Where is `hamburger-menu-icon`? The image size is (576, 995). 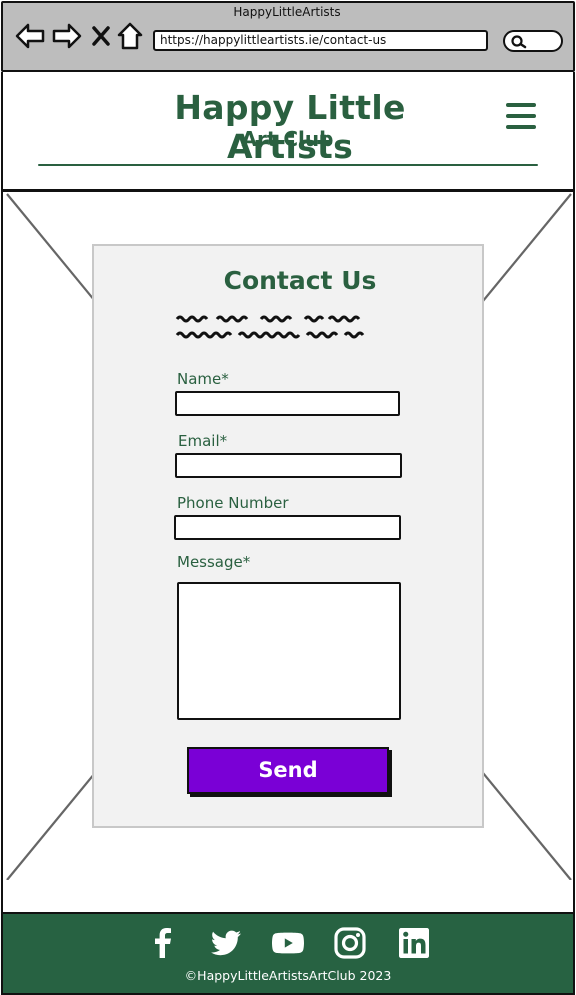
hamburger-menu-icon is located at coordinates (521, 116).